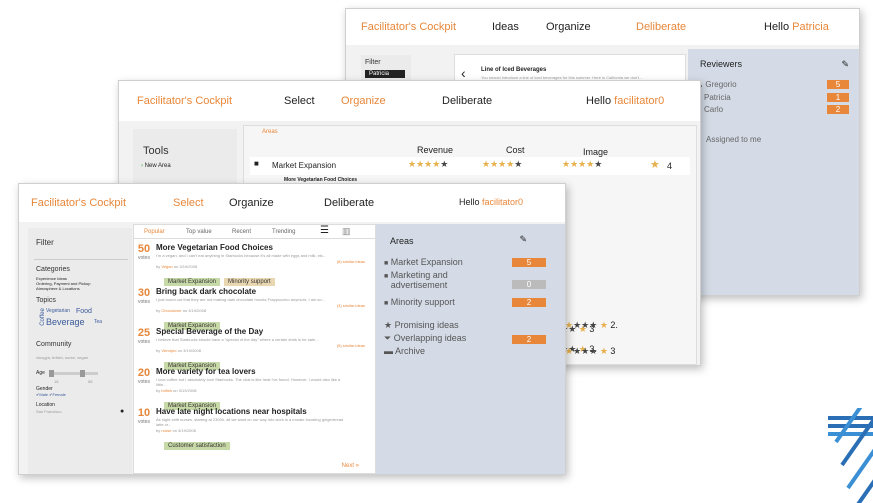  What do you see at coordinates (283, 232) in the screenshot?
I see `tab-trending: Trending` at bounding box center [283, 232].